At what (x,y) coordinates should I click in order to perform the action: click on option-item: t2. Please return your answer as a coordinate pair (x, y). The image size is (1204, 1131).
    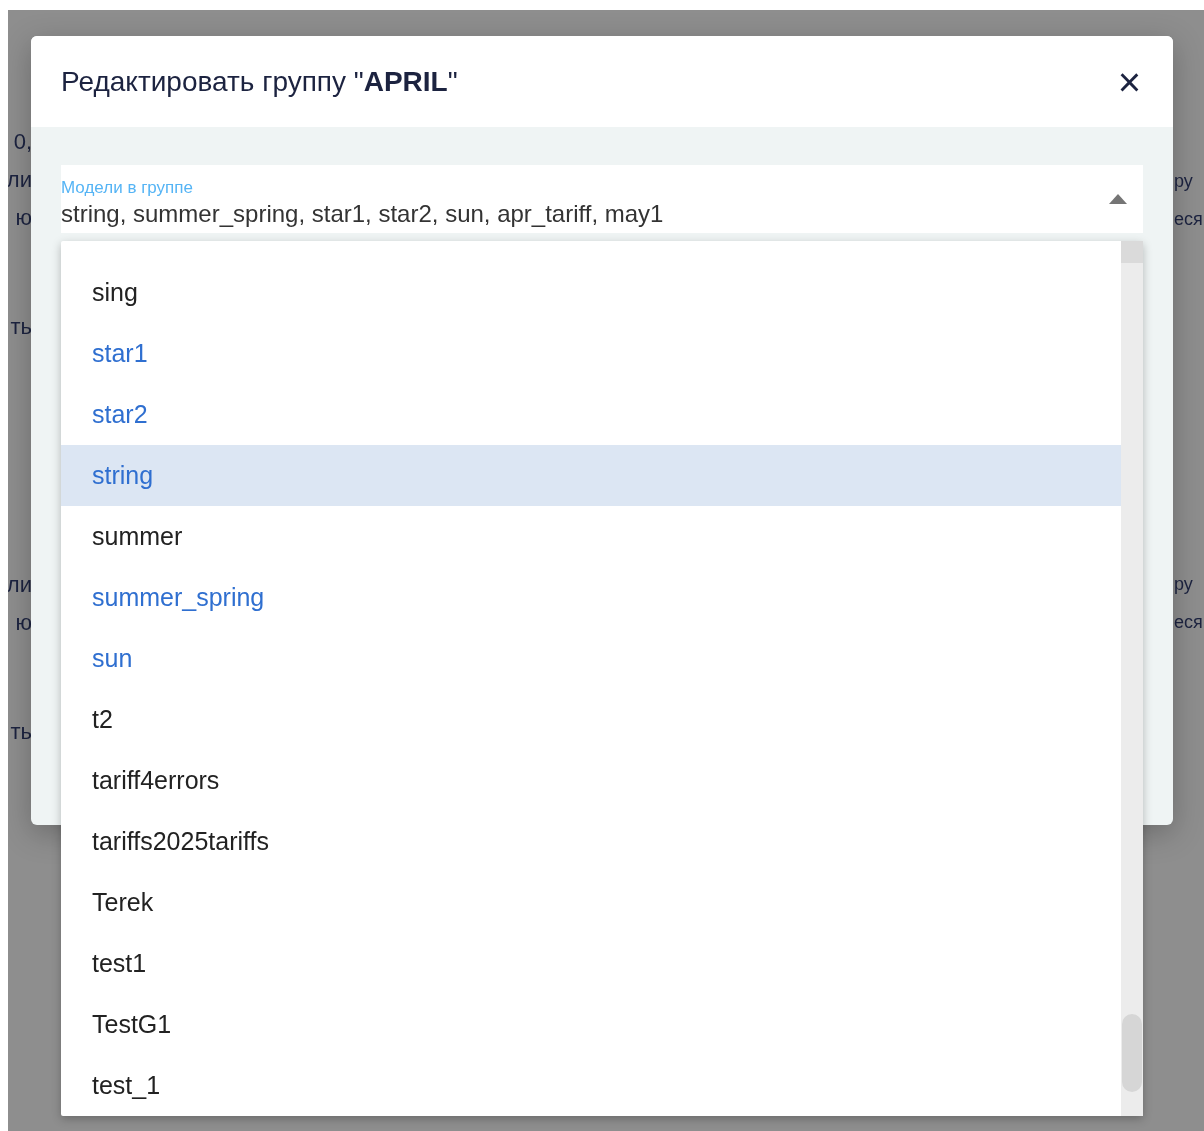
    Looking at the image, I should click on (591, 719).